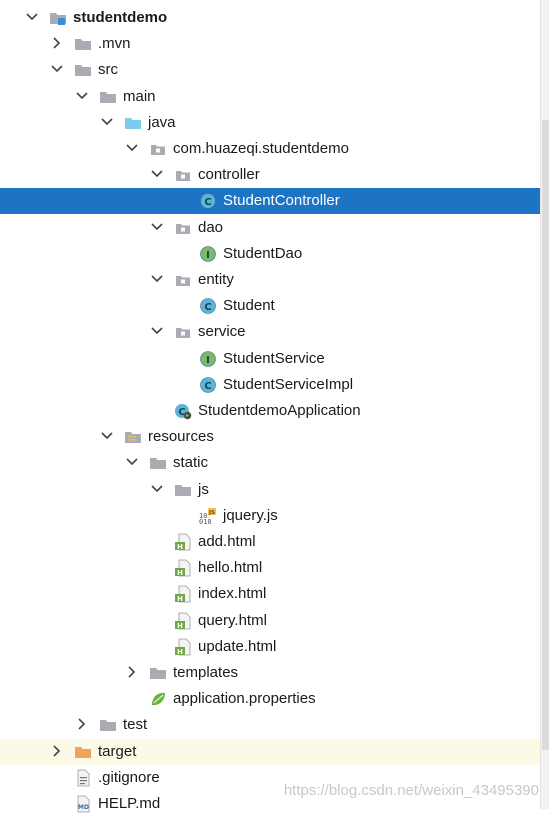 This screenshot has height=817, width=549. What do you see at coordinates (139, 96) in the screenshot?
I see `tree-item-label: main` at bounding box center [139, 96].